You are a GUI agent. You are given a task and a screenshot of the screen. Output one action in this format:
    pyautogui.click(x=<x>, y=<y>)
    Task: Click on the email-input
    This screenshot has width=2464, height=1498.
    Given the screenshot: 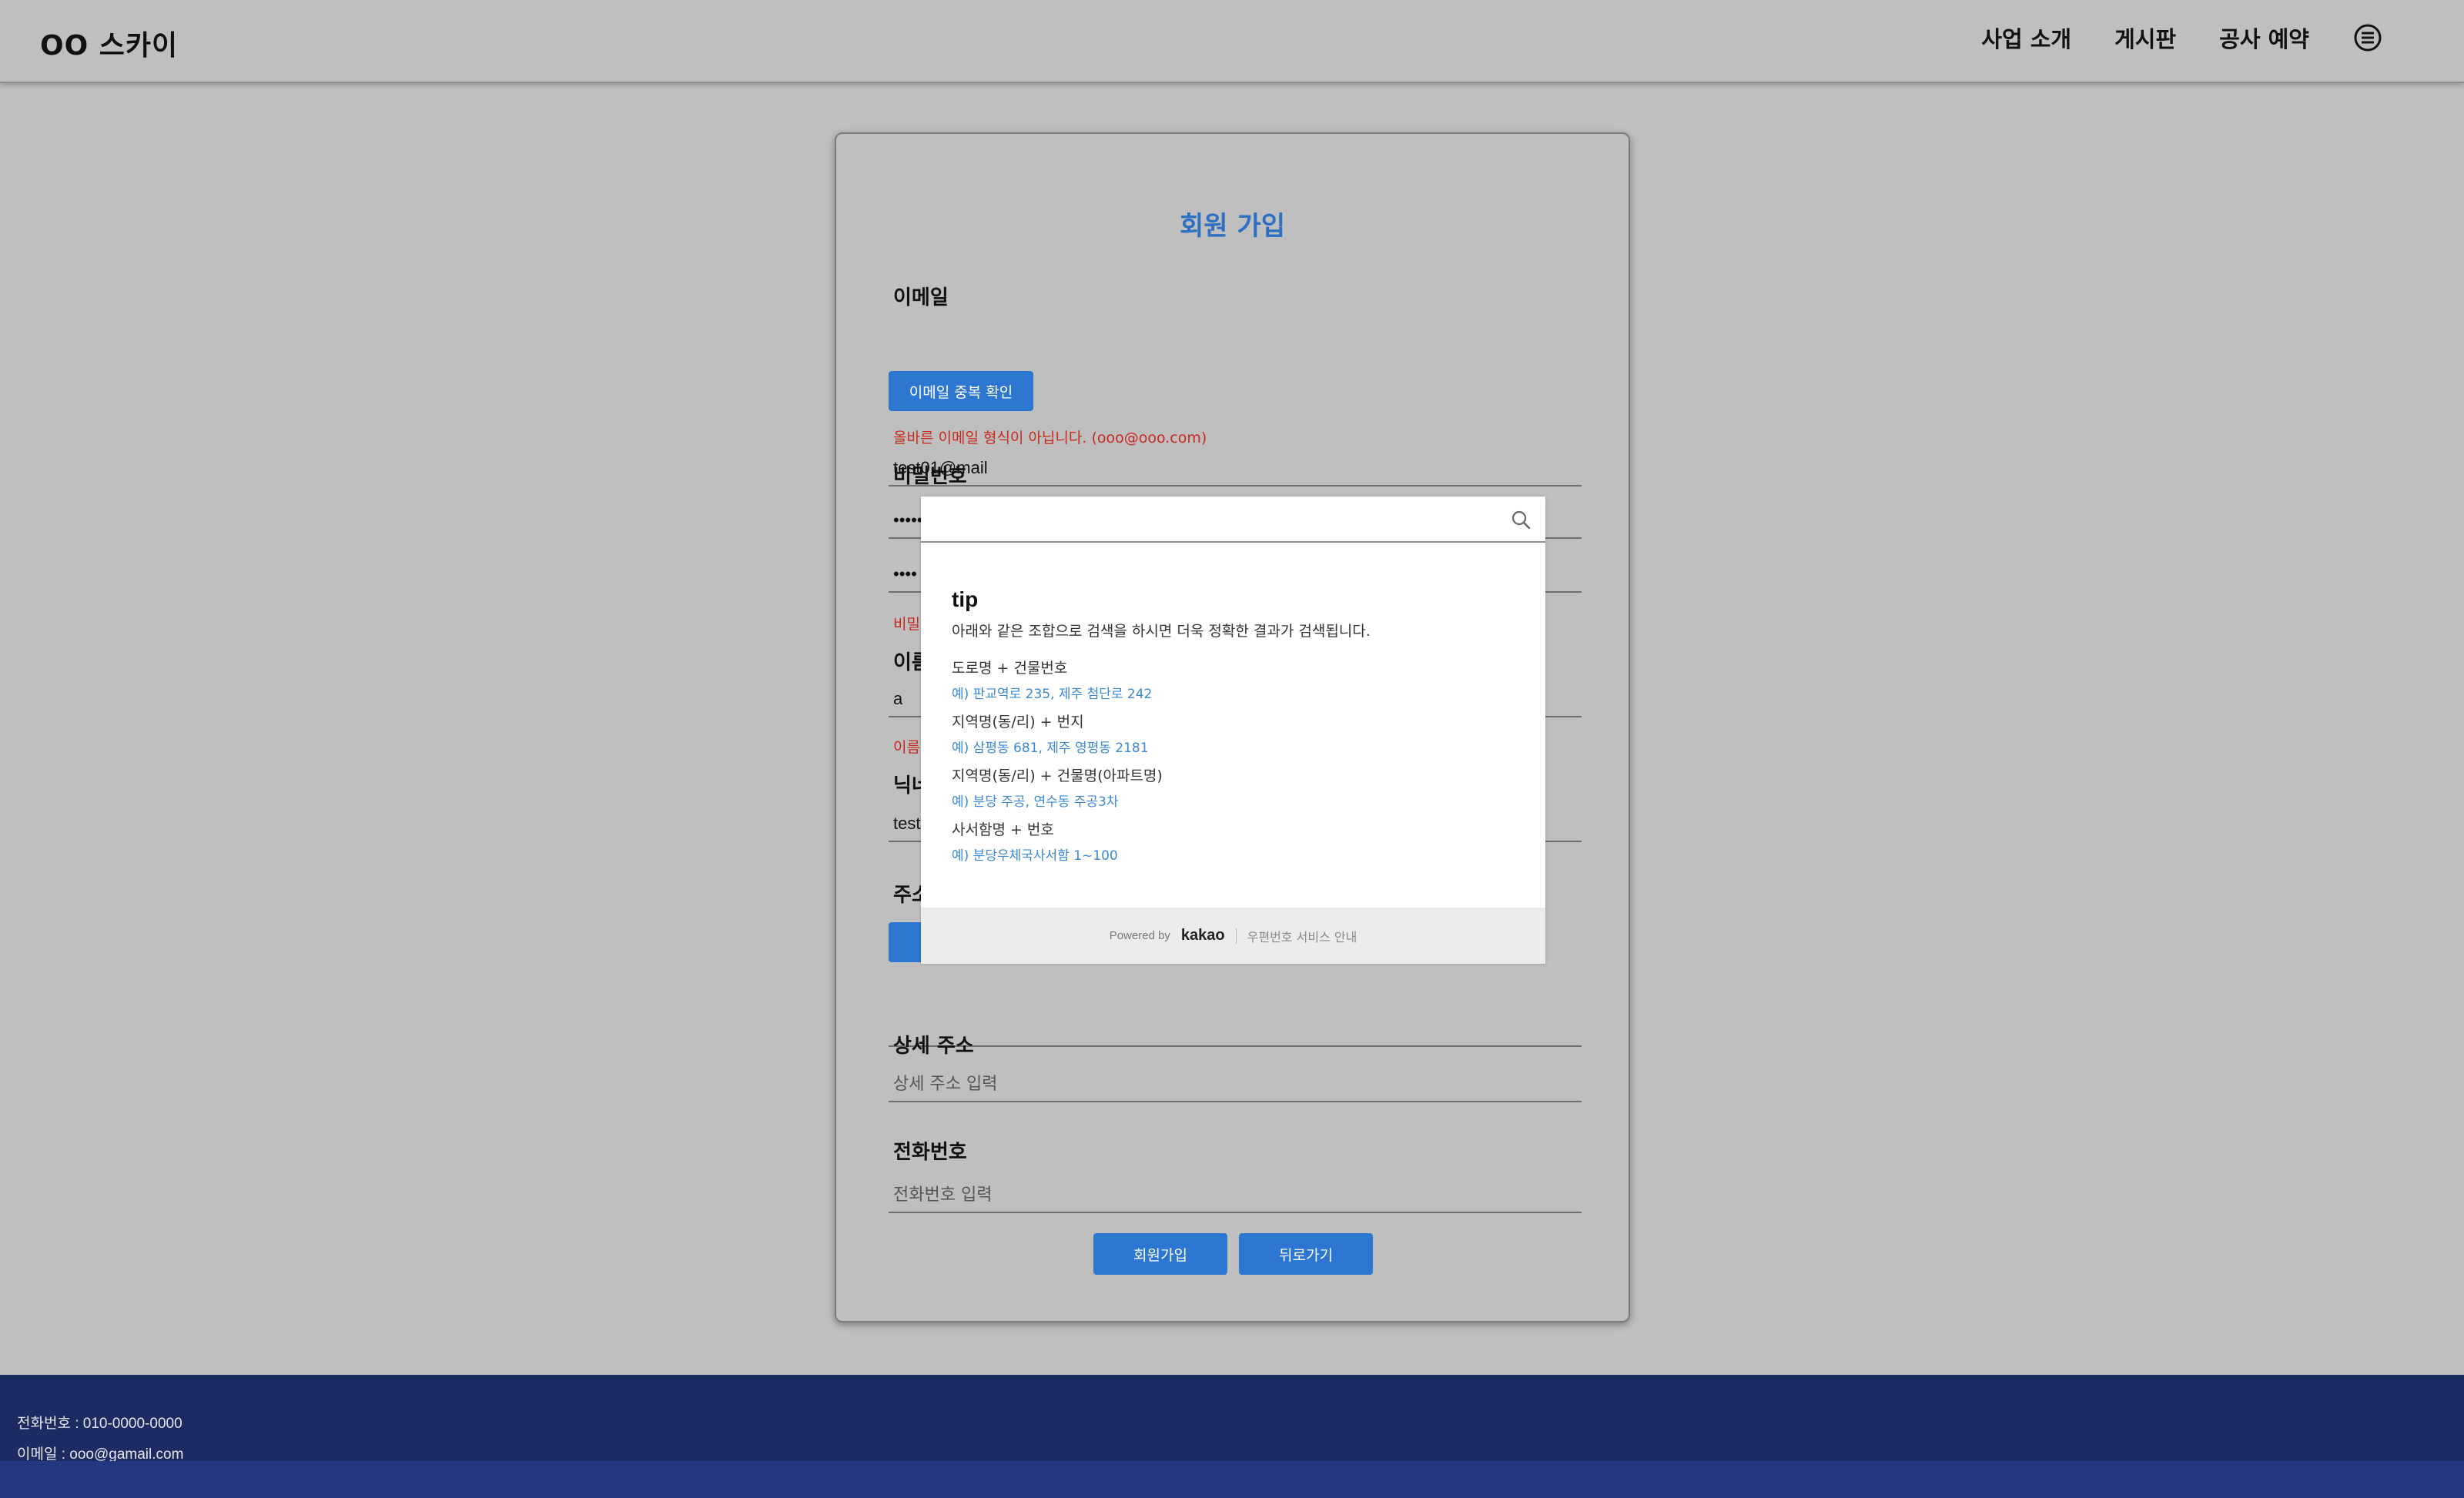 What is the action you would take?
    pyautogui.click(x=1235, y=469)
    